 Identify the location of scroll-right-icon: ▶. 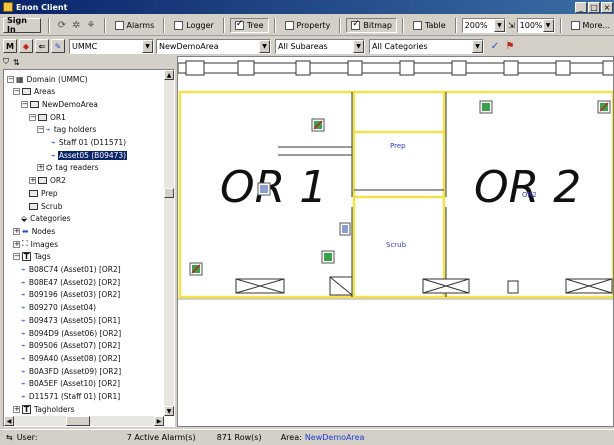
(159, 421).